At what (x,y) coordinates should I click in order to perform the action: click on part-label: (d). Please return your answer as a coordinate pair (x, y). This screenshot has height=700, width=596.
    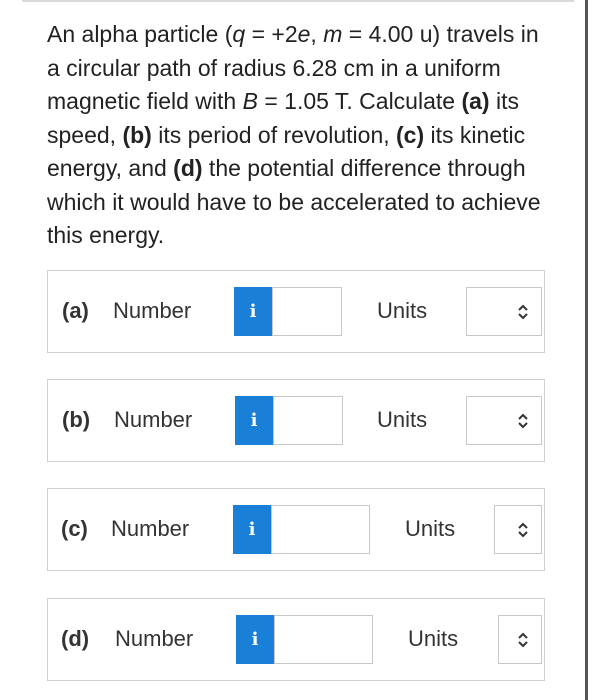
    Looking at the image, I should click on (75, 638).